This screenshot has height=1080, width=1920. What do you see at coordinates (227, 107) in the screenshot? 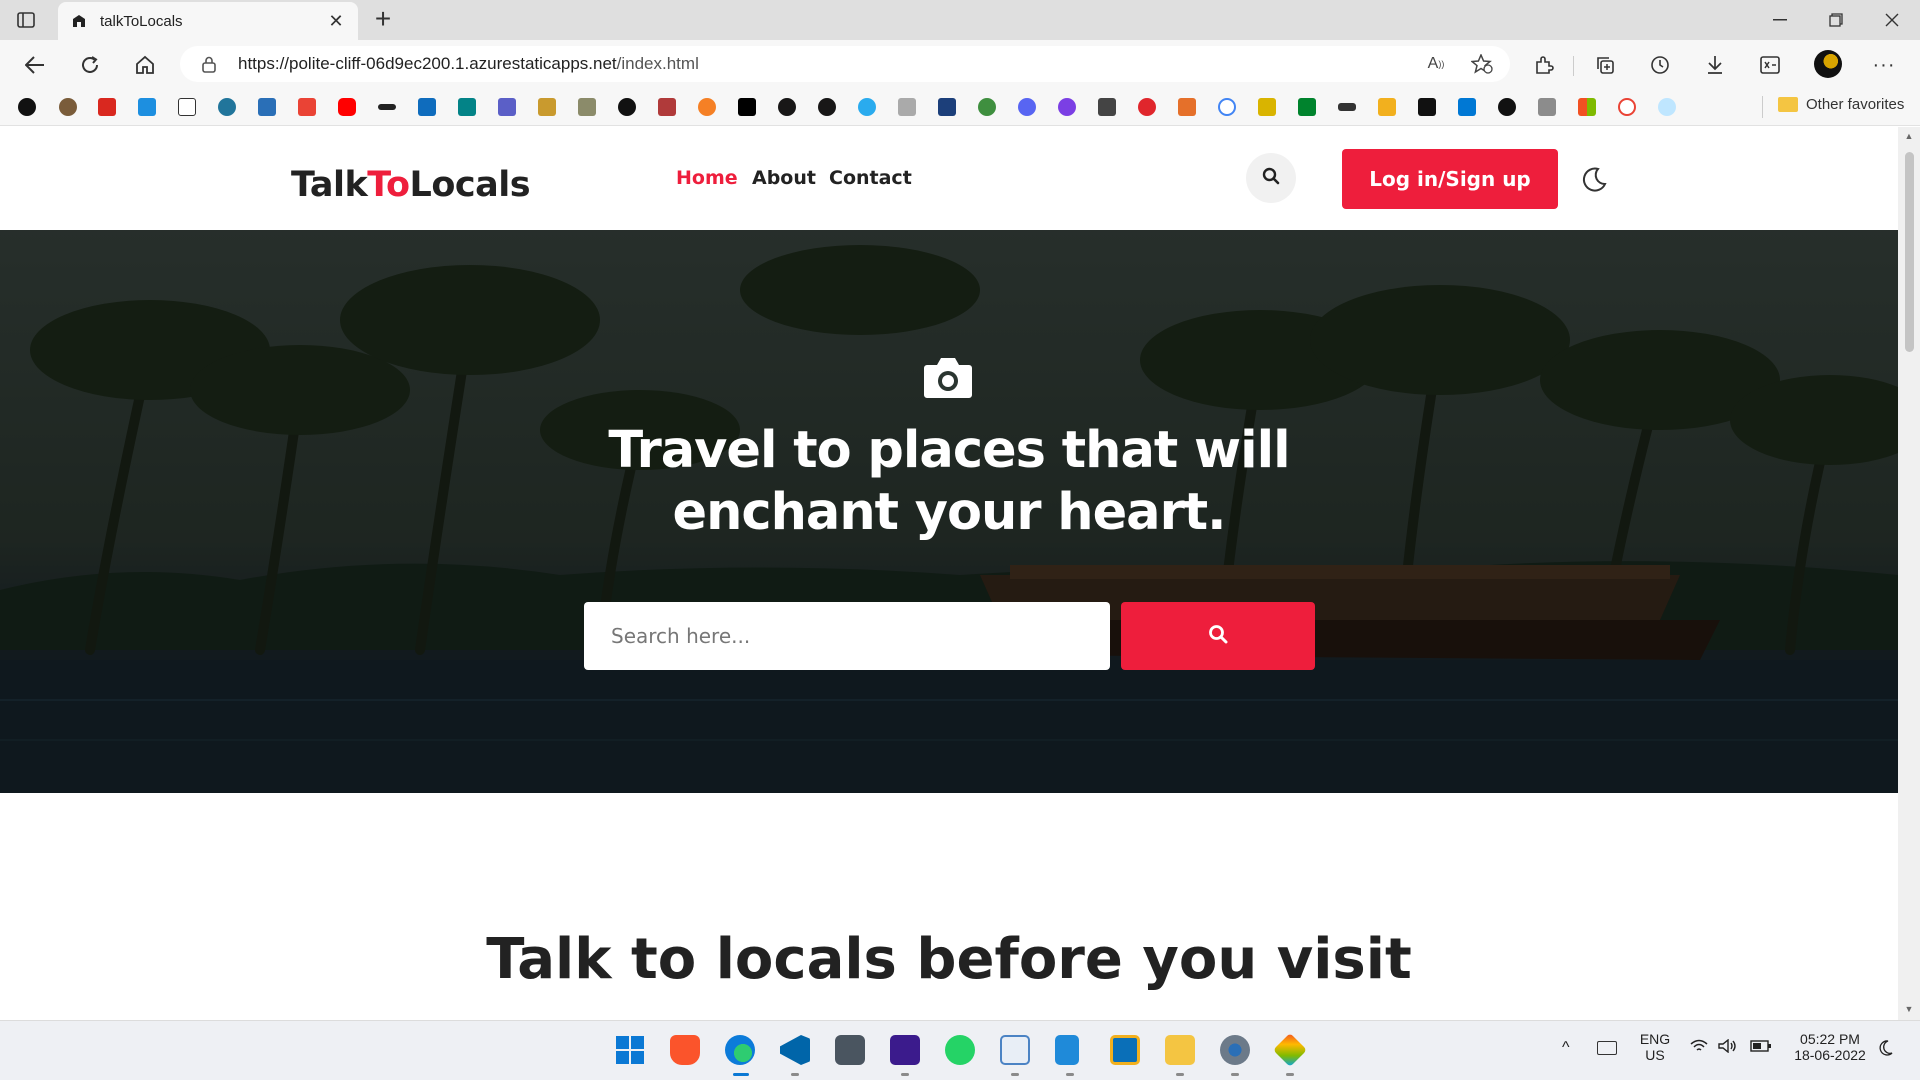
I see `favorite-wordpress-icon` at bounding box center [227, 107].